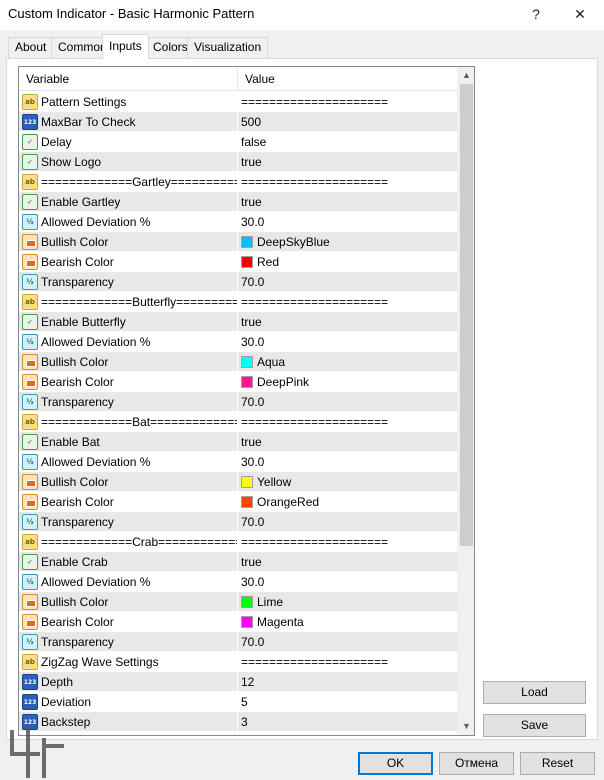  Describe the element at coordinates (128, 542) in the screenshot. I see `variable-cell: ab =============Crab=============` at that location.